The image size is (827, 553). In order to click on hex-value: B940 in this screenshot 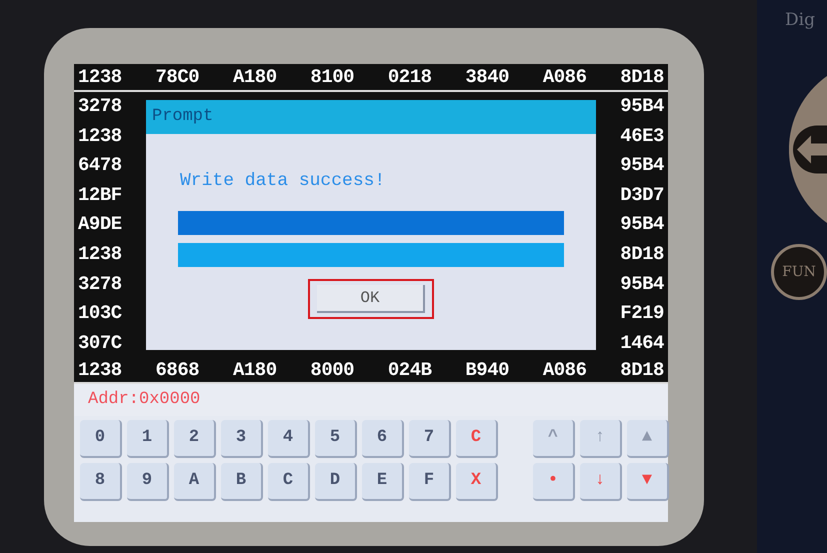, I will do `click(487, 370)`.